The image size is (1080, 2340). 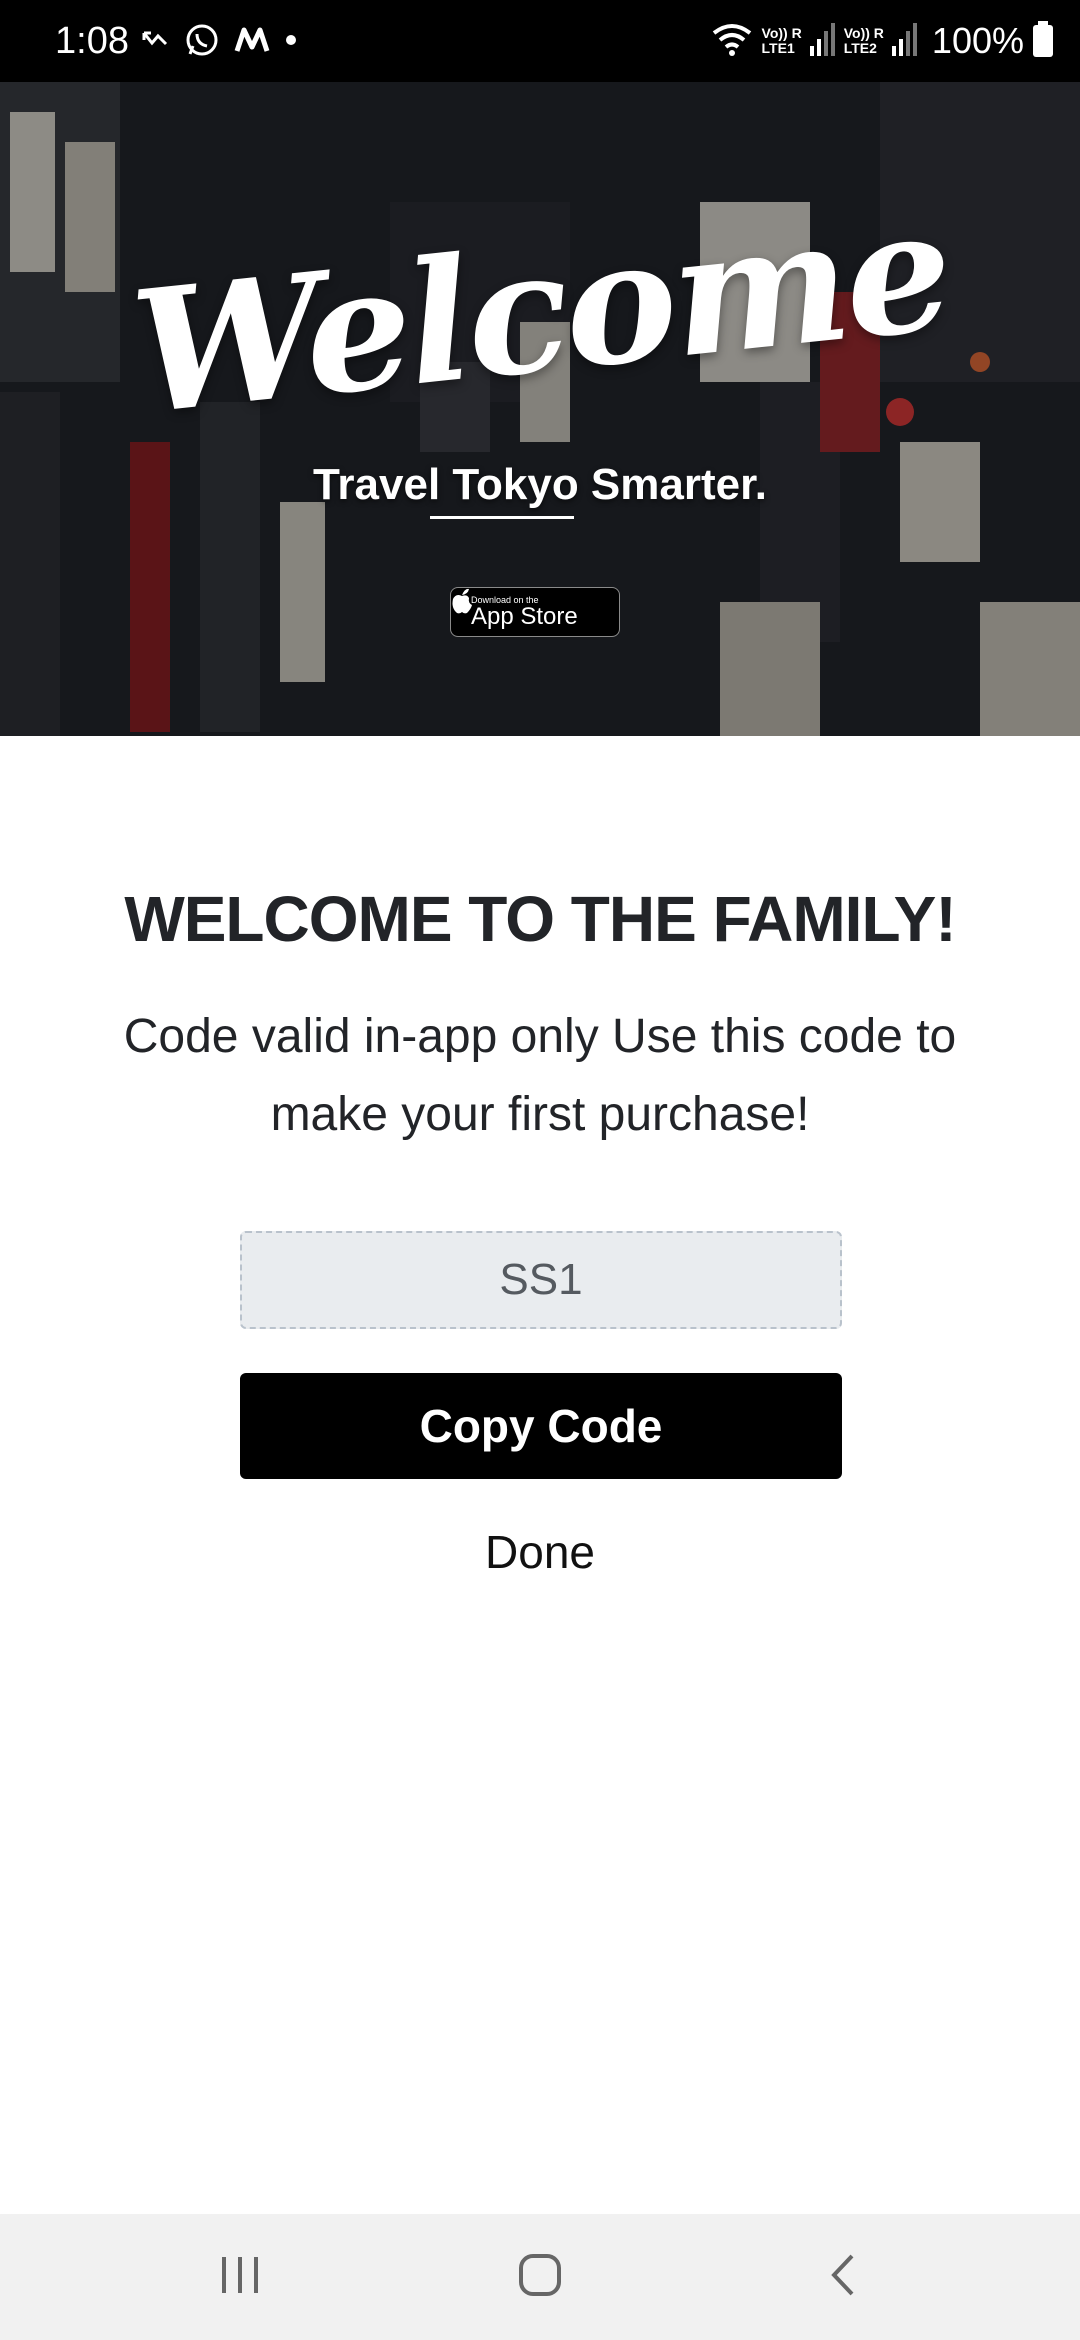 I want to click on whatsapp-icon, so click(x=202, y=42).